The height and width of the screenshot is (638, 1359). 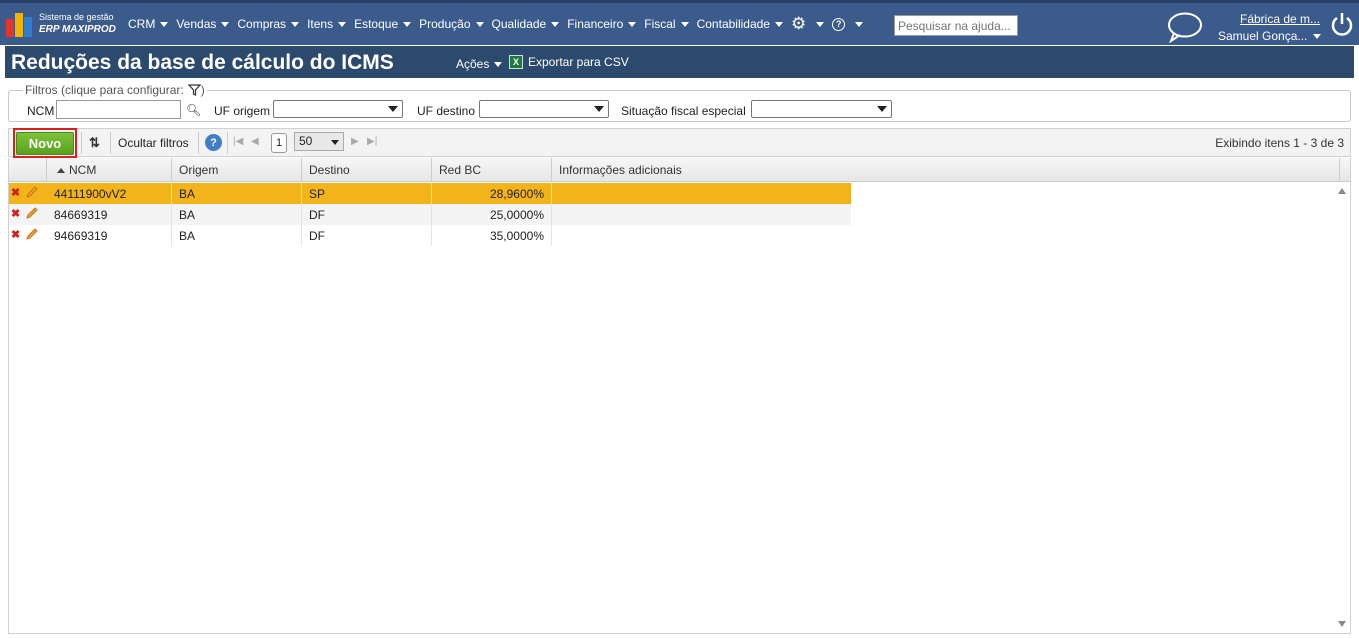 What do you see at coordinates (193, 110) in the screenshot?
I see `search-icon: 🔍︎` at bounding box center [193, 110].